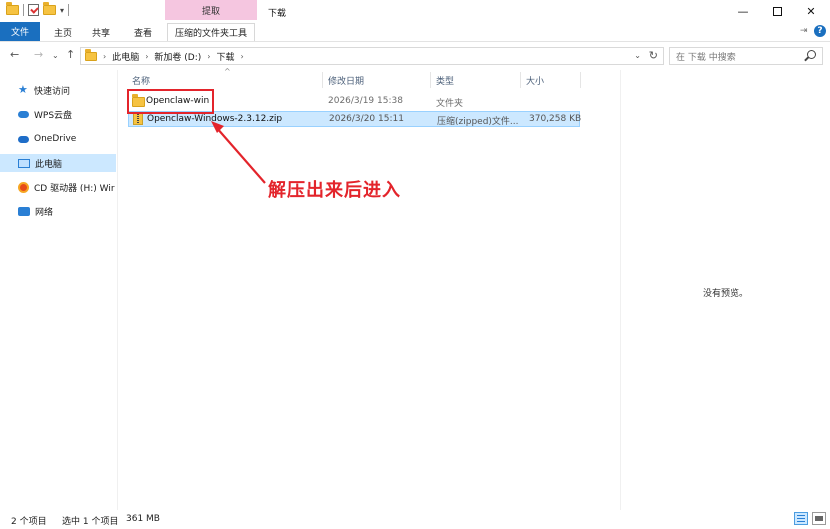 The height and width of the screenshot is (529, 830). I want to click on annotation-arrow-head, so click(217, 127).